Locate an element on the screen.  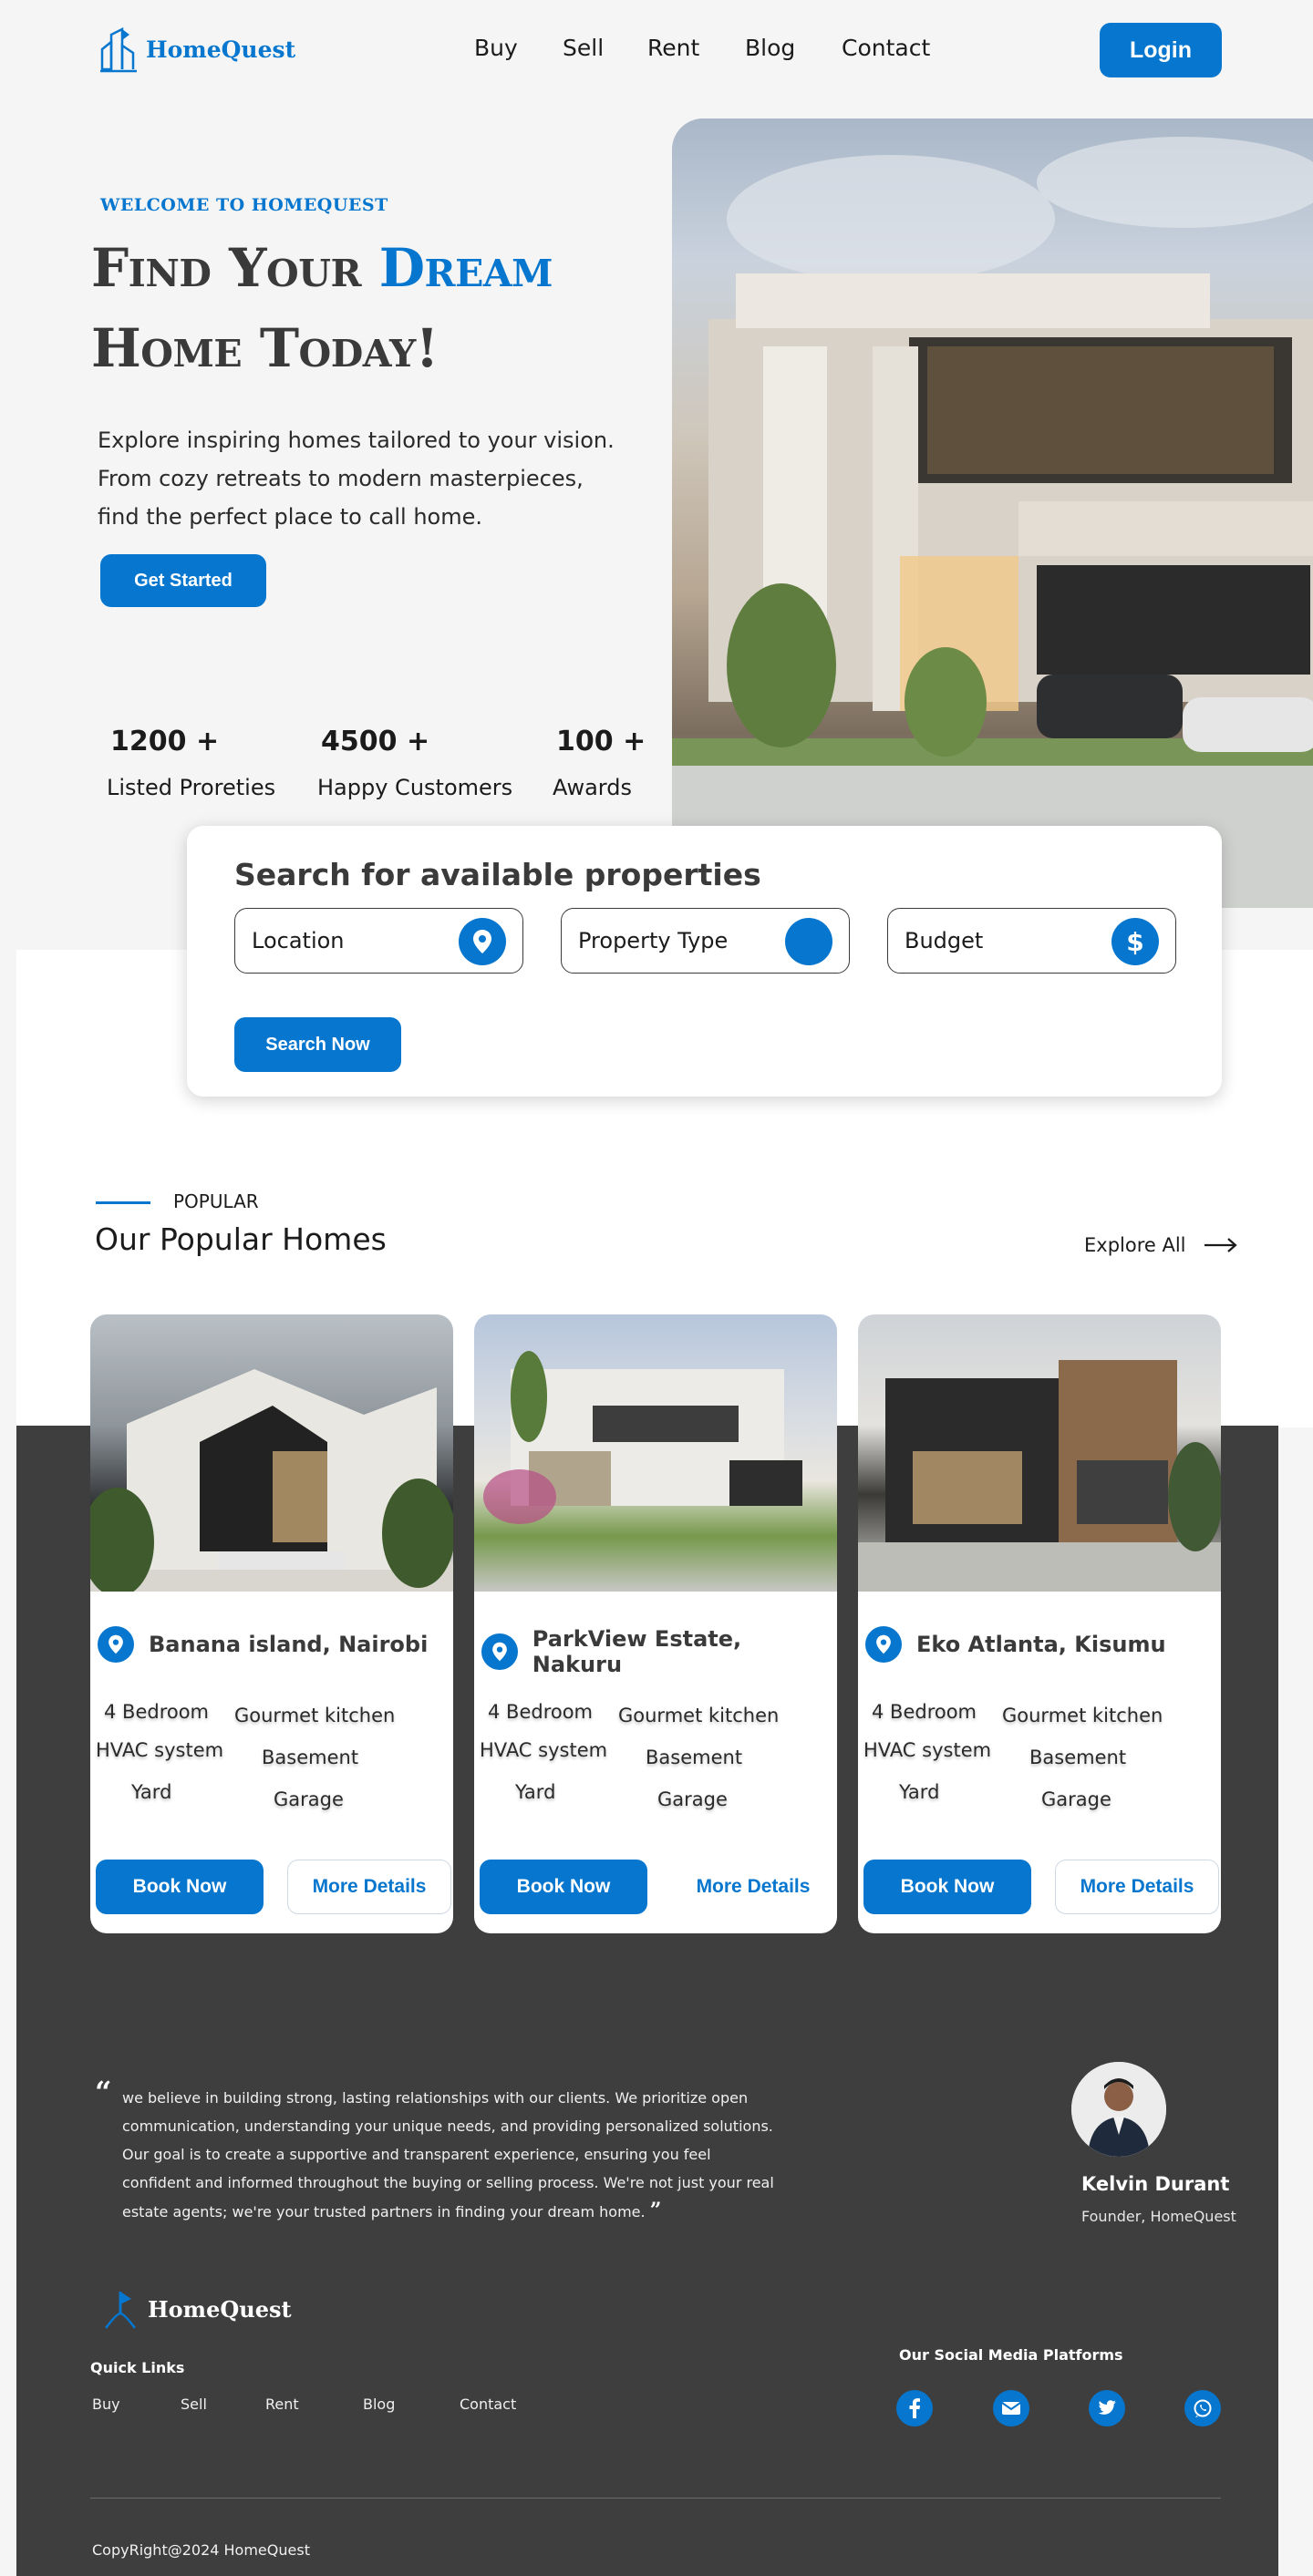
get-started-button: Get Started is located at coordinates (183, 580).